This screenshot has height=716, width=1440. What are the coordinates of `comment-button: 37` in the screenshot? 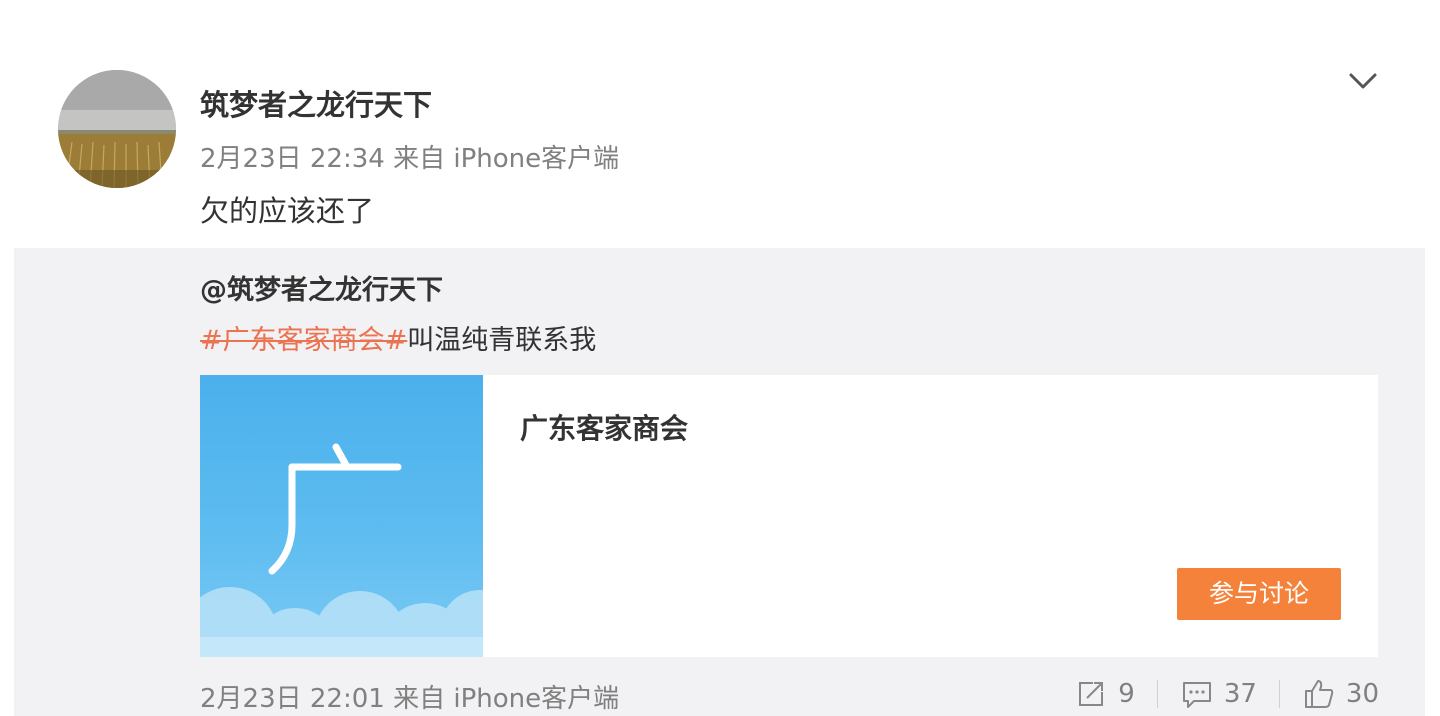 It's located at (1218, 694).